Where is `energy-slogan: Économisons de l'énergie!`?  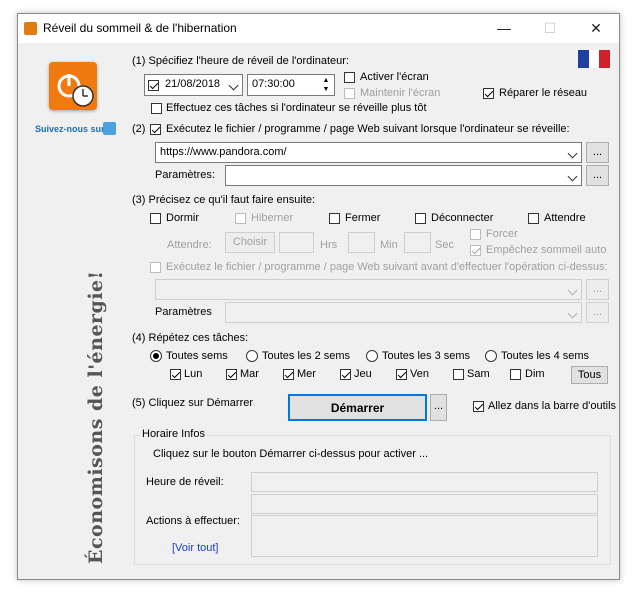
energy-slogan: Économisons de l'énergie! is located at coordinates (96, 417).